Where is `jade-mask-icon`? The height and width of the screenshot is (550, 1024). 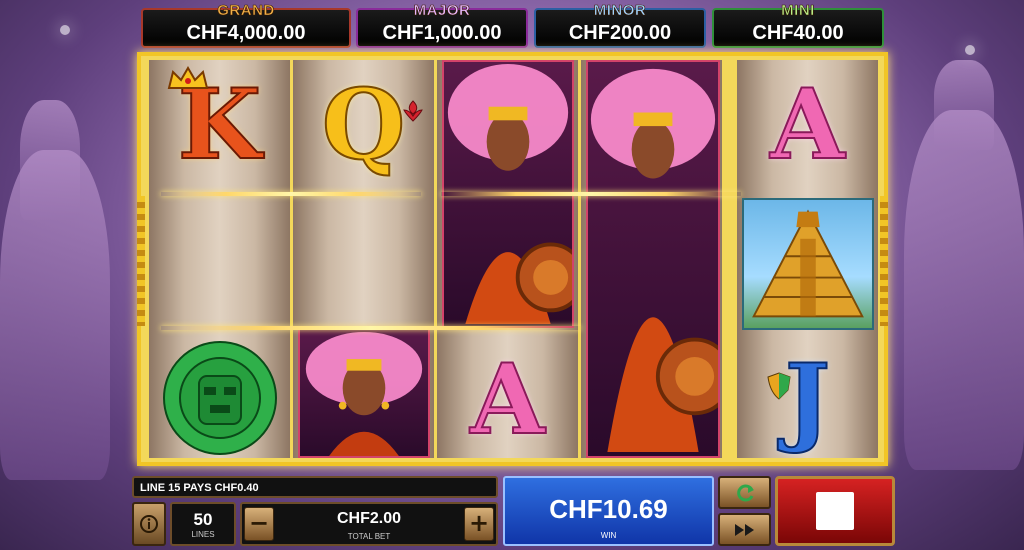
jade-mask-icon is located at coordinates (220, 398).